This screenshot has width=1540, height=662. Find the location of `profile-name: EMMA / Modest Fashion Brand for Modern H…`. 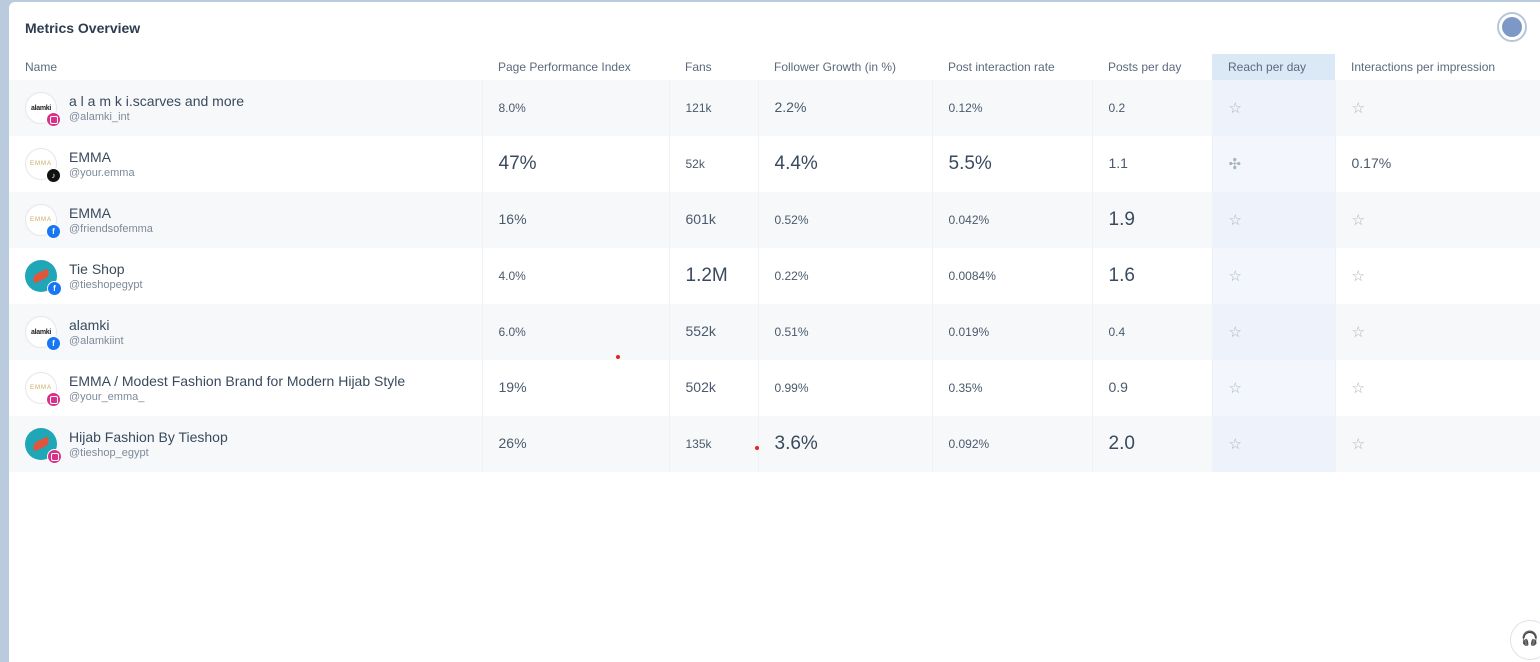

profile-name: EMMA / Modest Fashion Brand for Modern H… is located at coordinates (237, 380).